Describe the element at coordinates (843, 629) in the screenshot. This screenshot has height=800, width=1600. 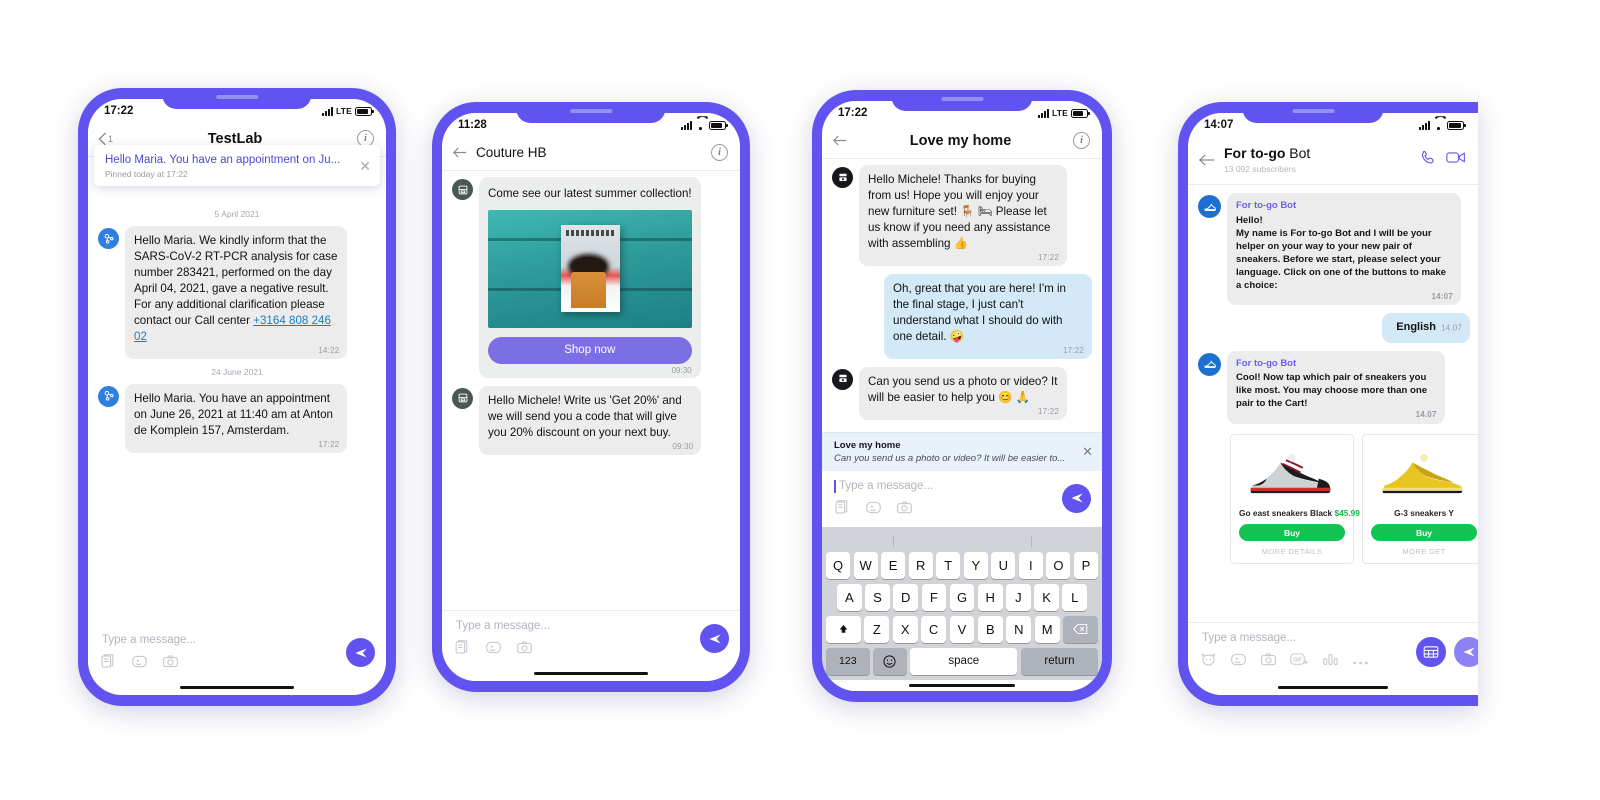
I see `shift-icon` at that location.